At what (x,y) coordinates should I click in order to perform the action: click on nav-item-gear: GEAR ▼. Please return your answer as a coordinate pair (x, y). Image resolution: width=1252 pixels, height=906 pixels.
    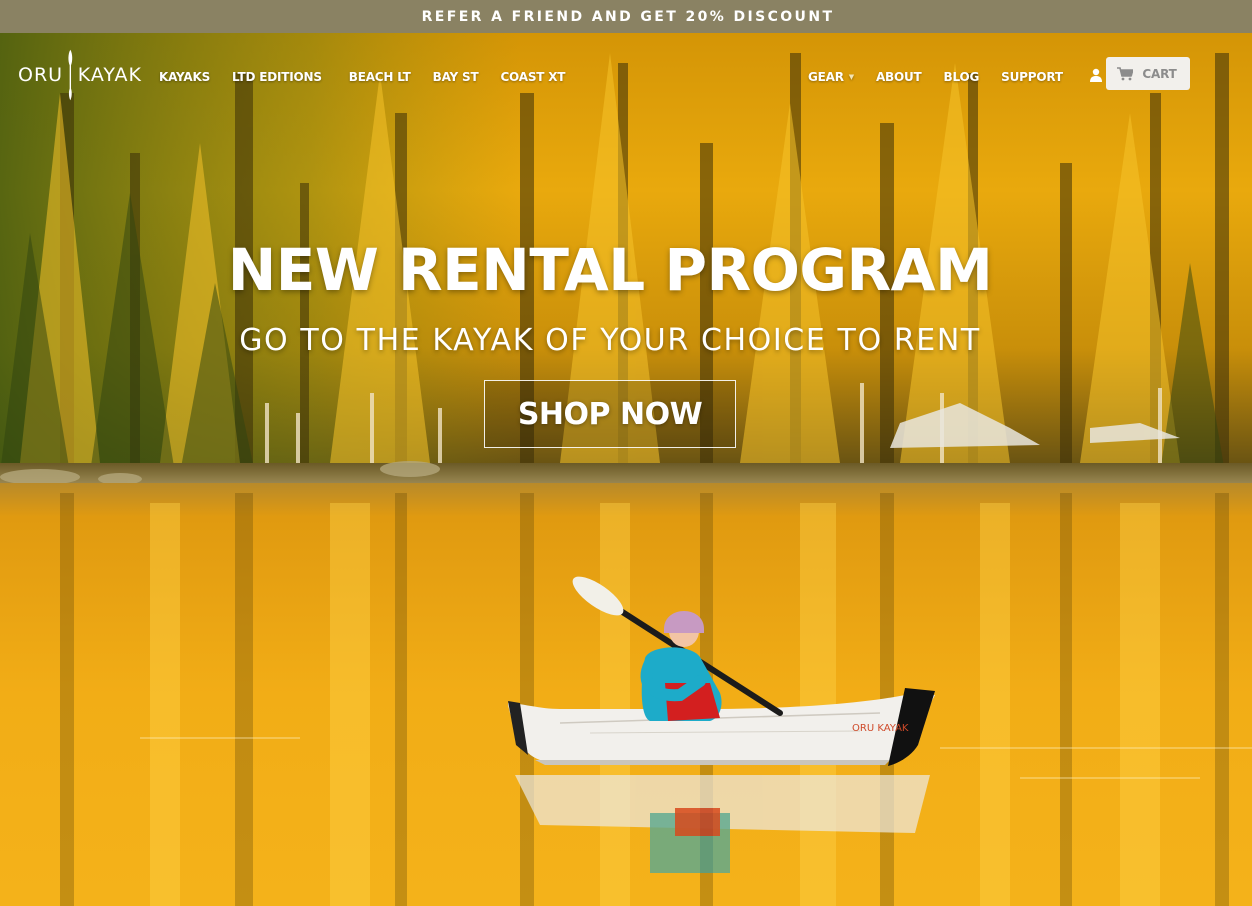
    Looking at the image, I should click on (831, 77).